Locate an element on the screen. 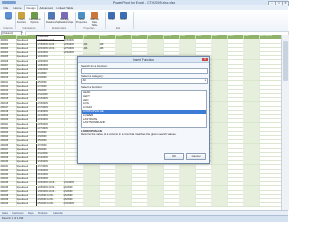 The height and width of the screenshot is (240, 320). ribbon-button: Calculation Options is located at coordinates (35, 18).